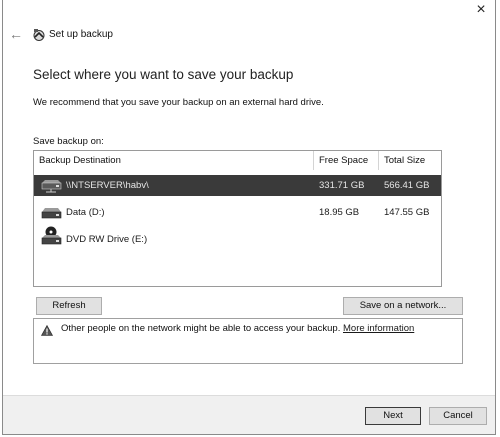 Image resolution: width=500 pixels, height=437 pixels. Describe the element at coordinates (47, 330) in the screenshot. I see `warning-icon` at that location.